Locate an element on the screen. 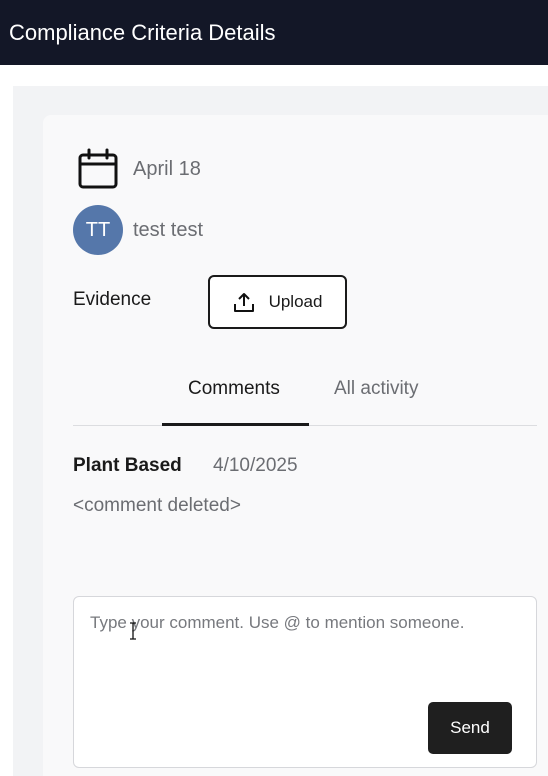 This screenshot has width=548, height=776. avatar: TT is located at coordinates (98, 230).